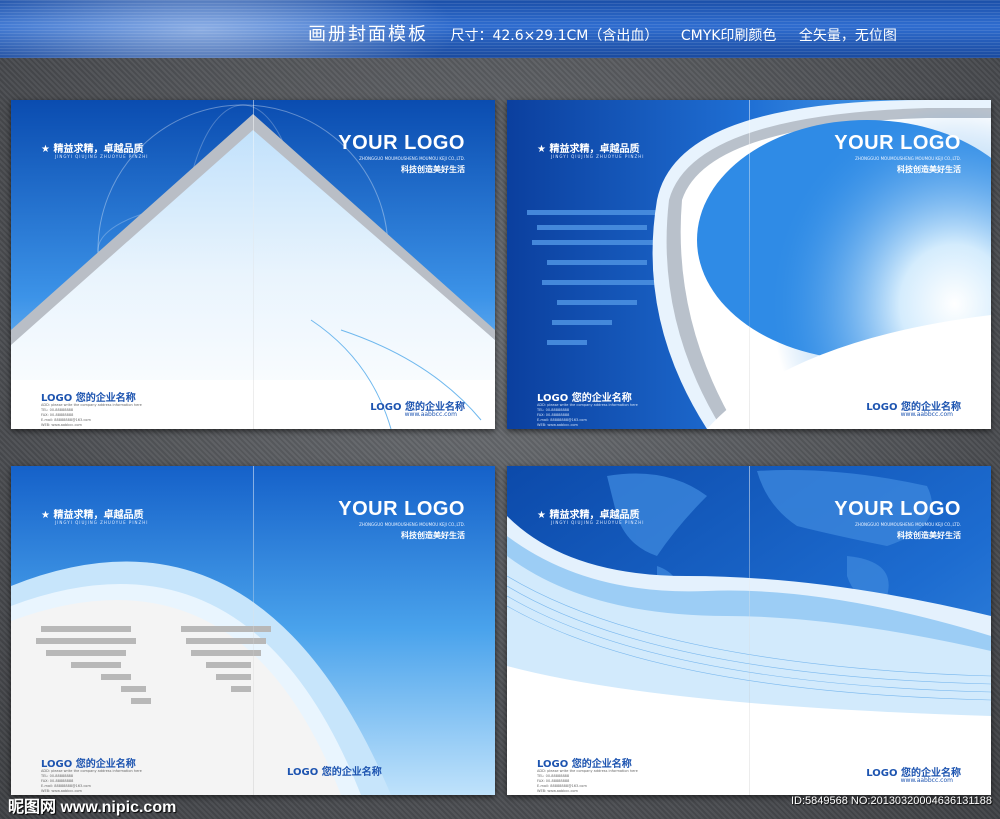 This screenshot has width=1000, height=819. What do you see at coordinates (554, 36) in the screenshot?
I see `banner-size: 尺寸：42.6×29.1CM（含出血）` at bounding box center [554, 36].